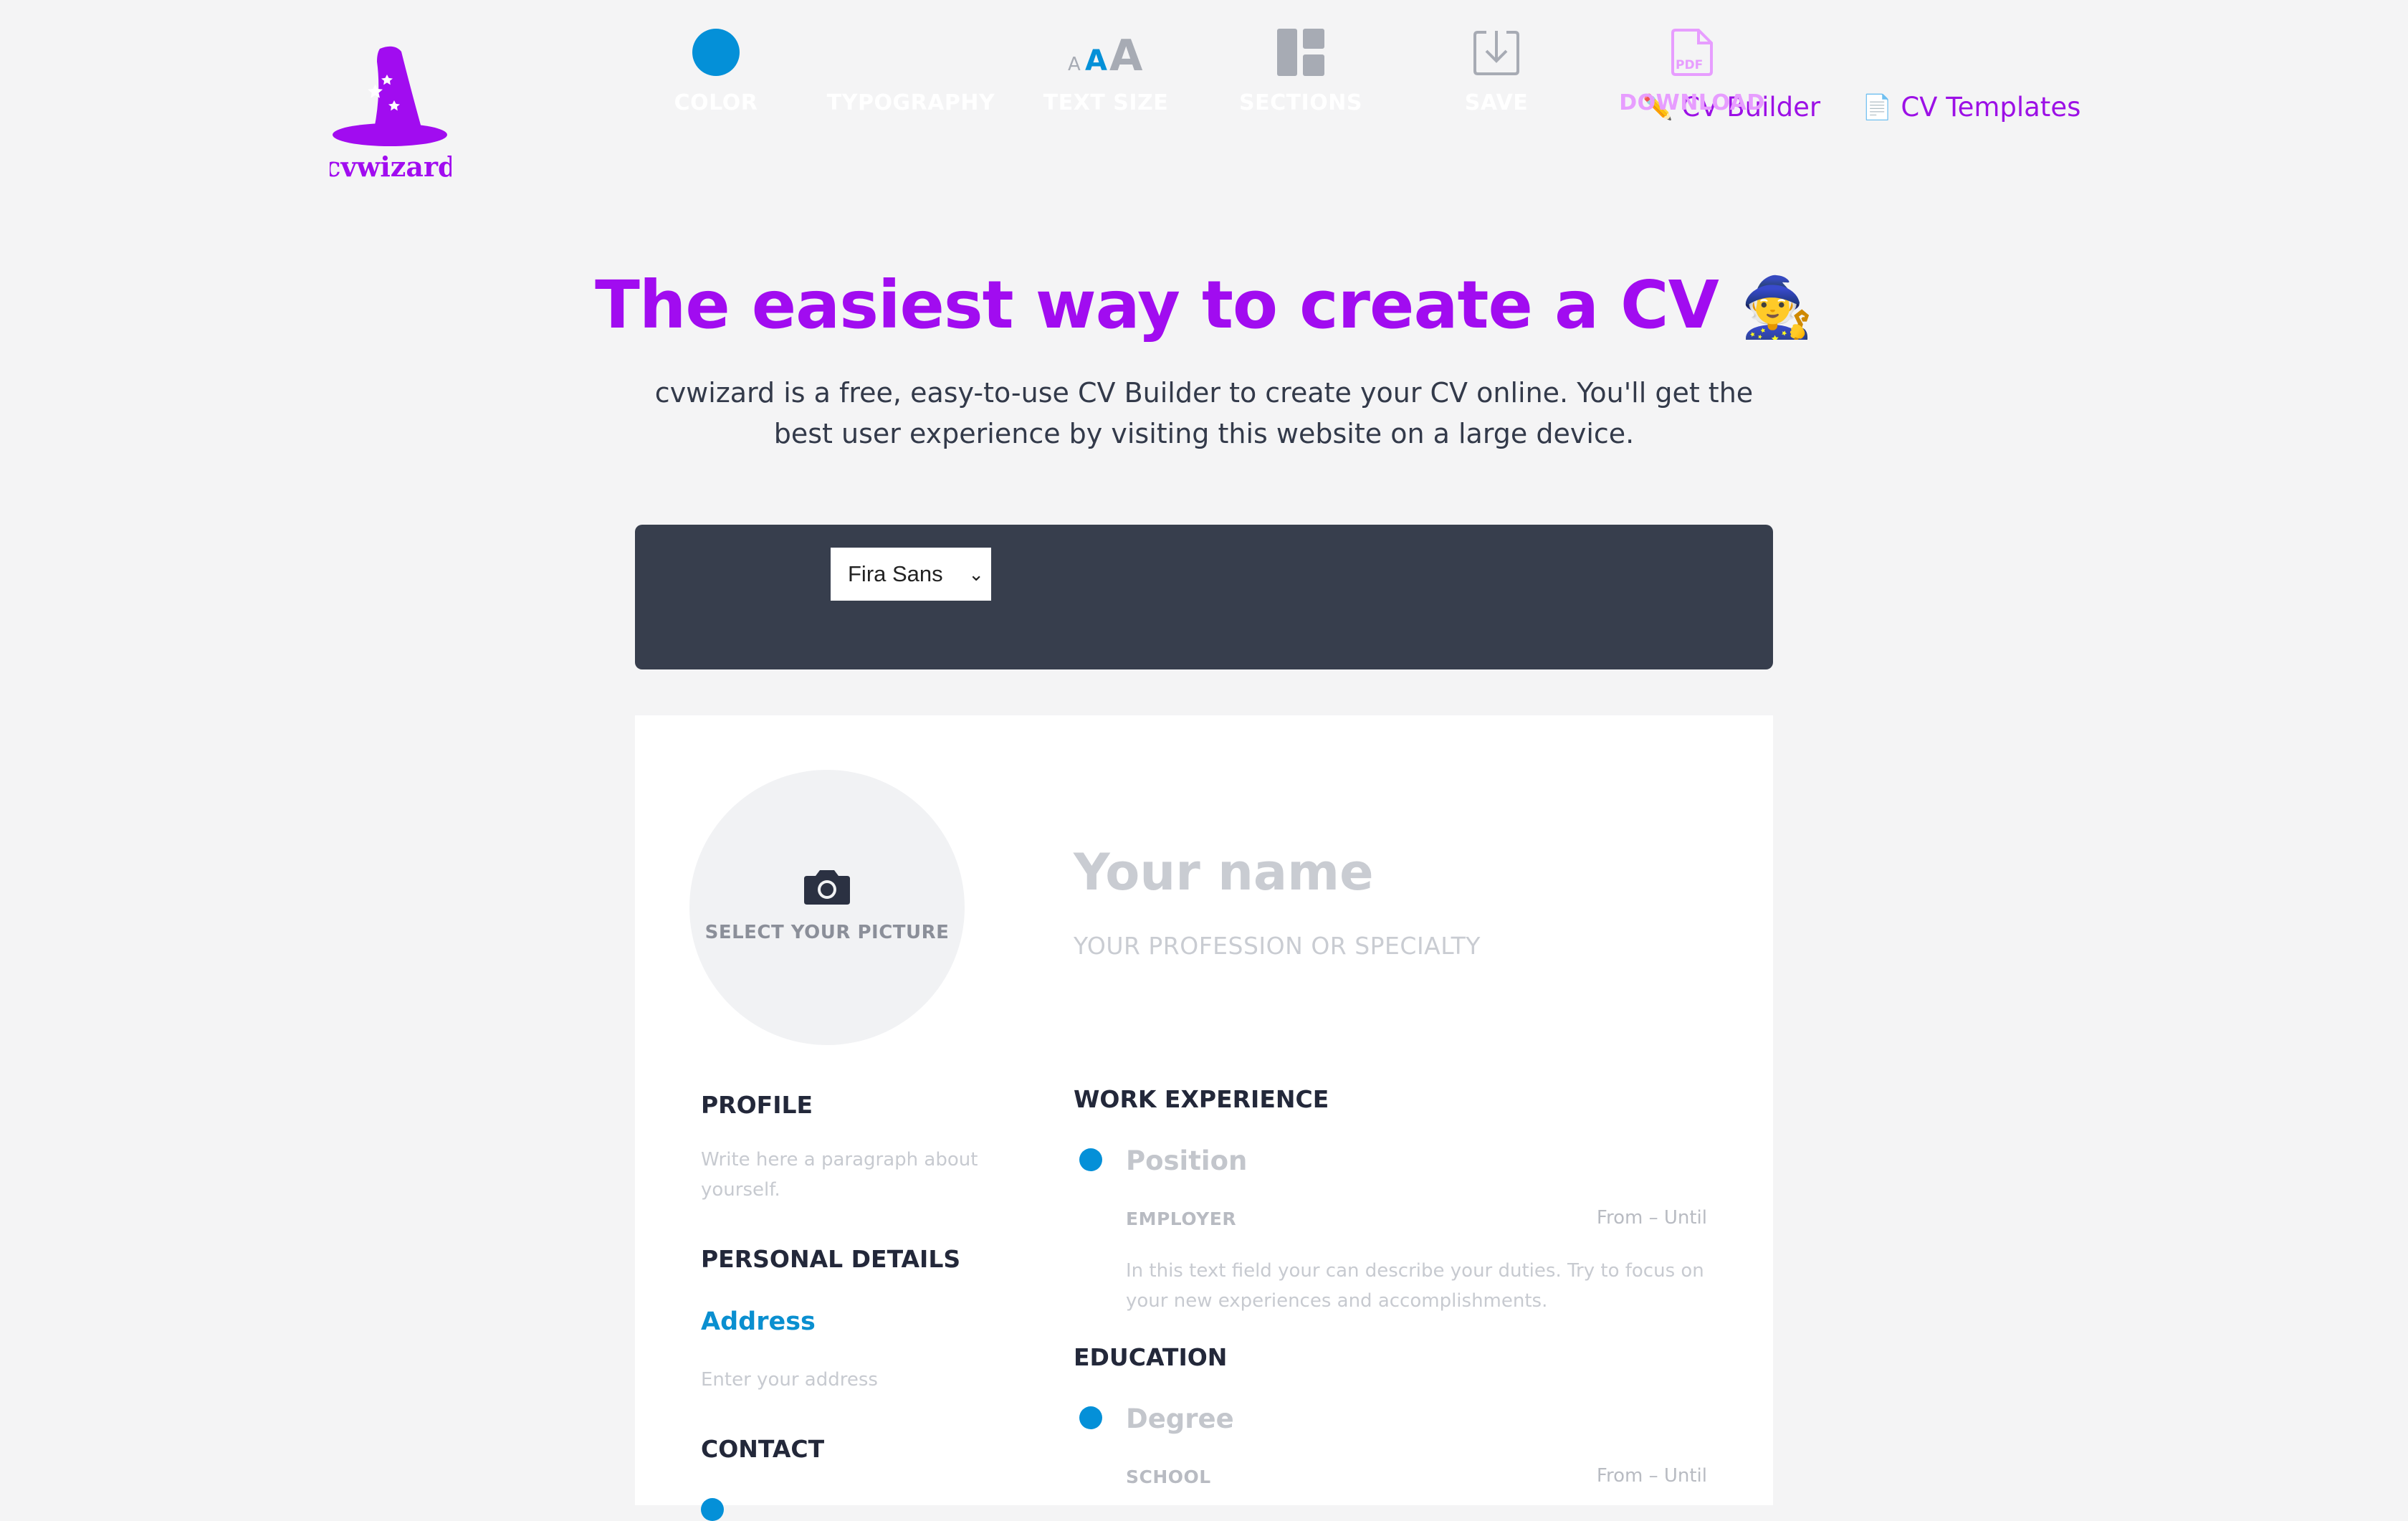 The height and width of the screenshot is (1521, 2408). I want to click on camera-icon, so click(827, 887).